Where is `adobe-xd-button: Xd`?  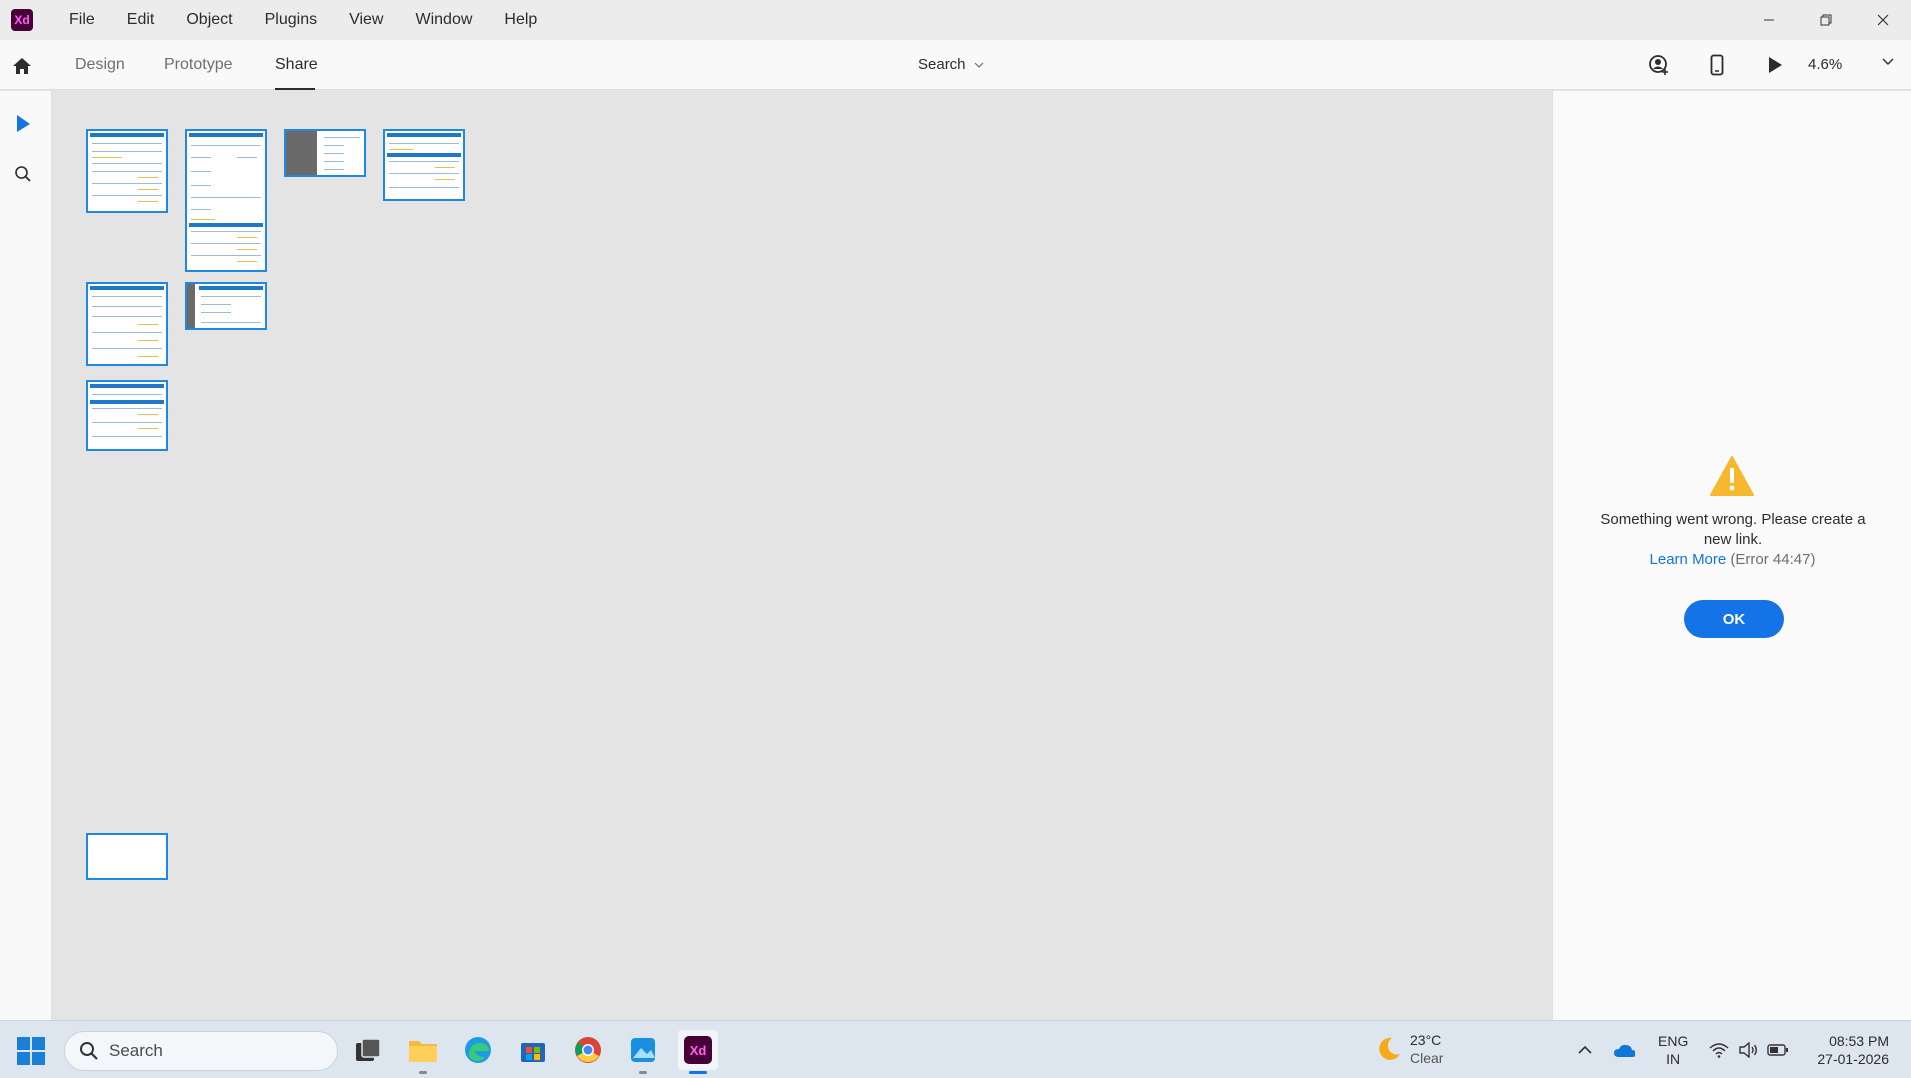 adobe-xd-button: Xd is located at coordinates (698, 1052).